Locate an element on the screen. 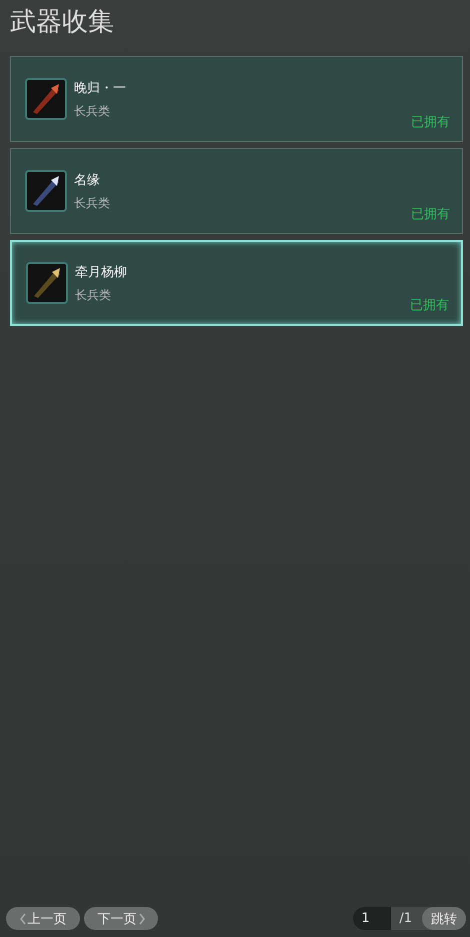 This screenshot has height=937, width=470. weapon-name: 名缘 is located at coordinates (87, 180).